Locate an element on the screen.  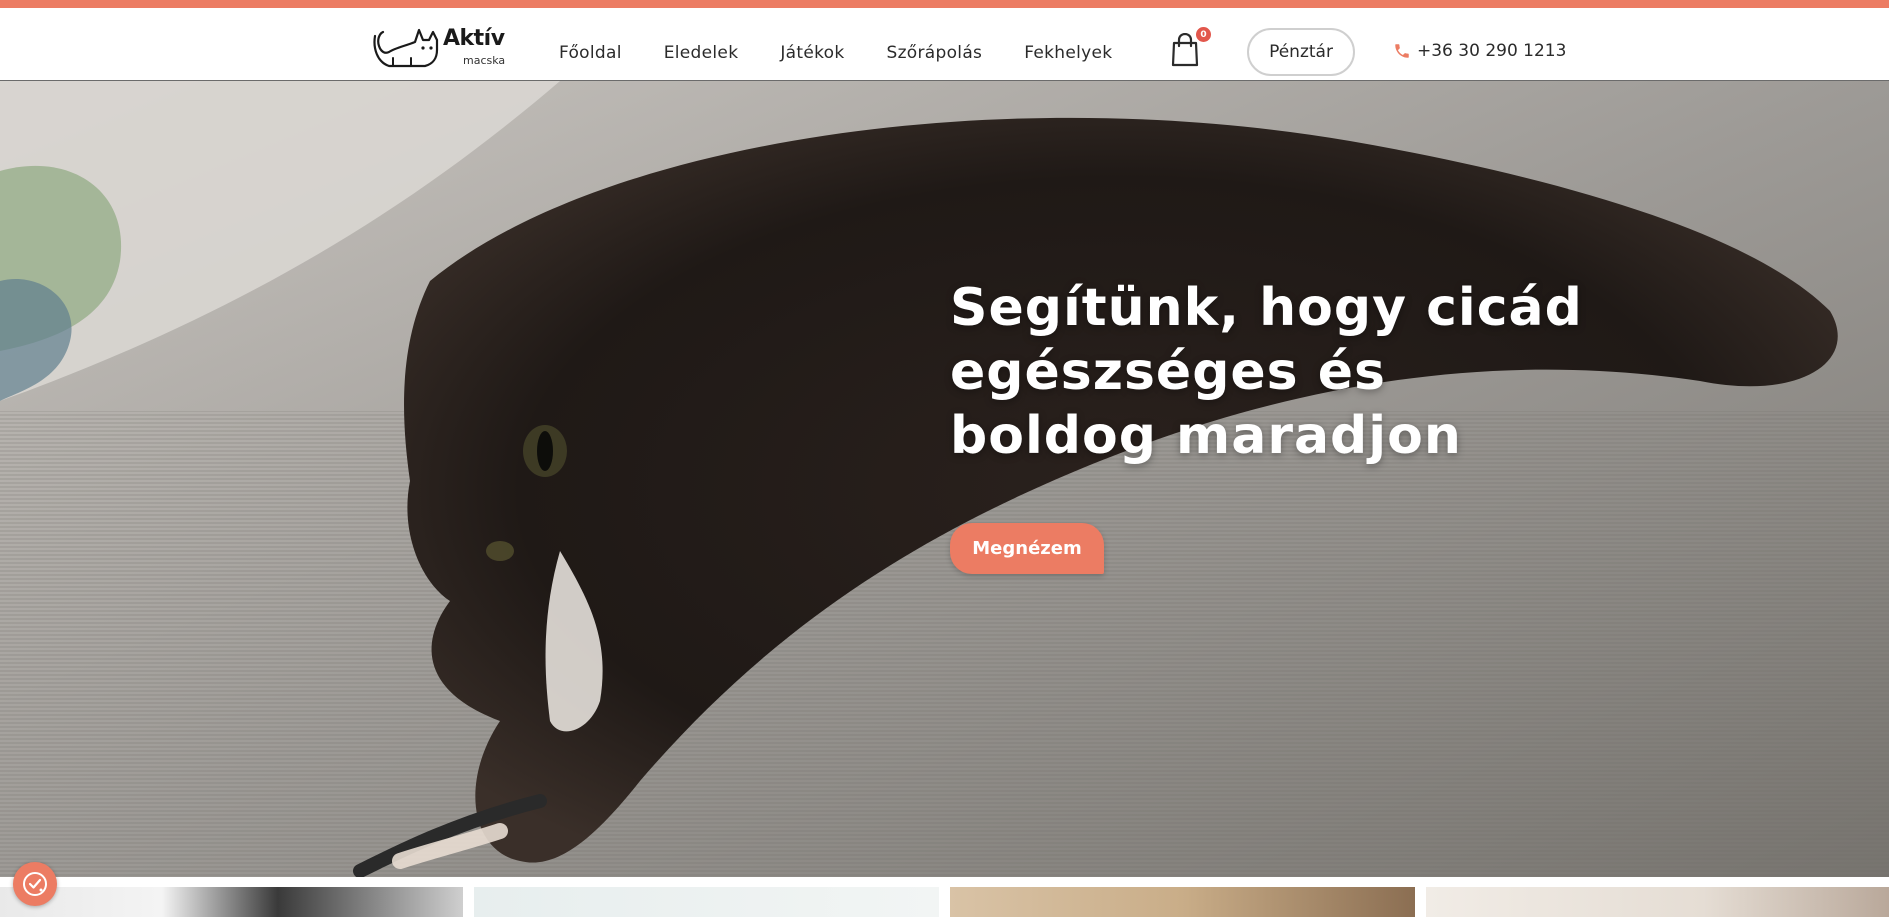
site-logo: Aktív macska is located at coordinates (441, 46).